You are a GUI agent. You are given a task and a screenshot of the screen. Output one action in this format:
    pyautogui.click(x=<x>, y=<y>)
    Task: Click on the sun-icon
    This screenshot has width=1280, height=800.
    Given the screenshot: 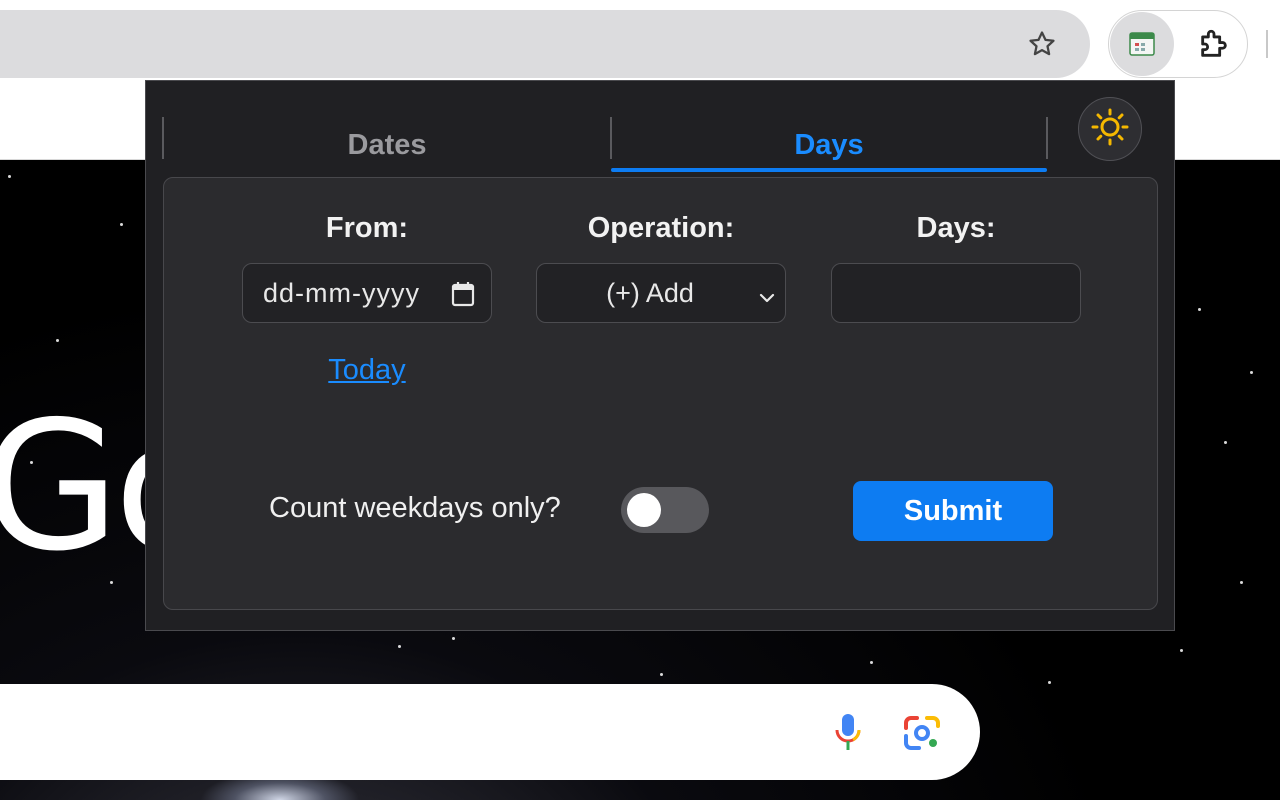 What is the action you would take?
    pyautogui.click(x=1110, y=129)
    